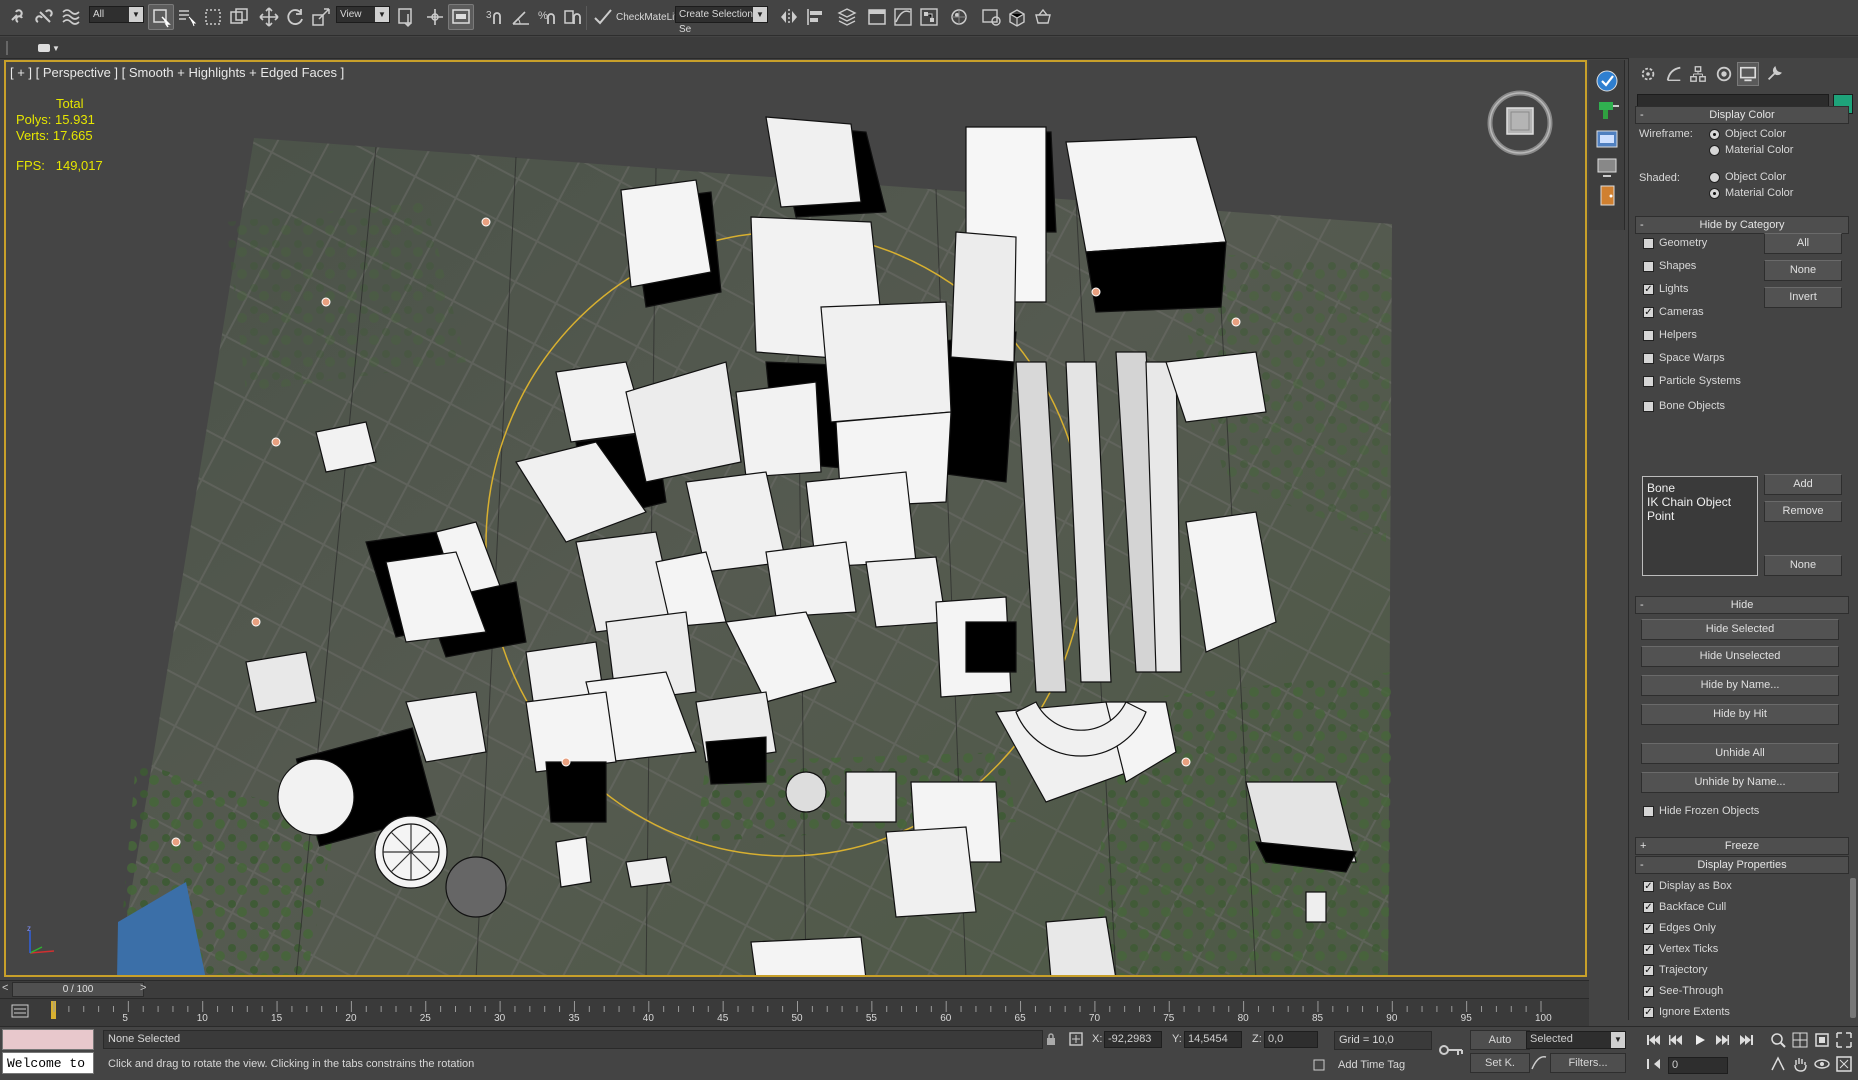 The image size is (1858, 1080). Describe the element at coordinates (1648, 312) in the screenshot. I see `category-checkbox-cameras: ✓` at that location.